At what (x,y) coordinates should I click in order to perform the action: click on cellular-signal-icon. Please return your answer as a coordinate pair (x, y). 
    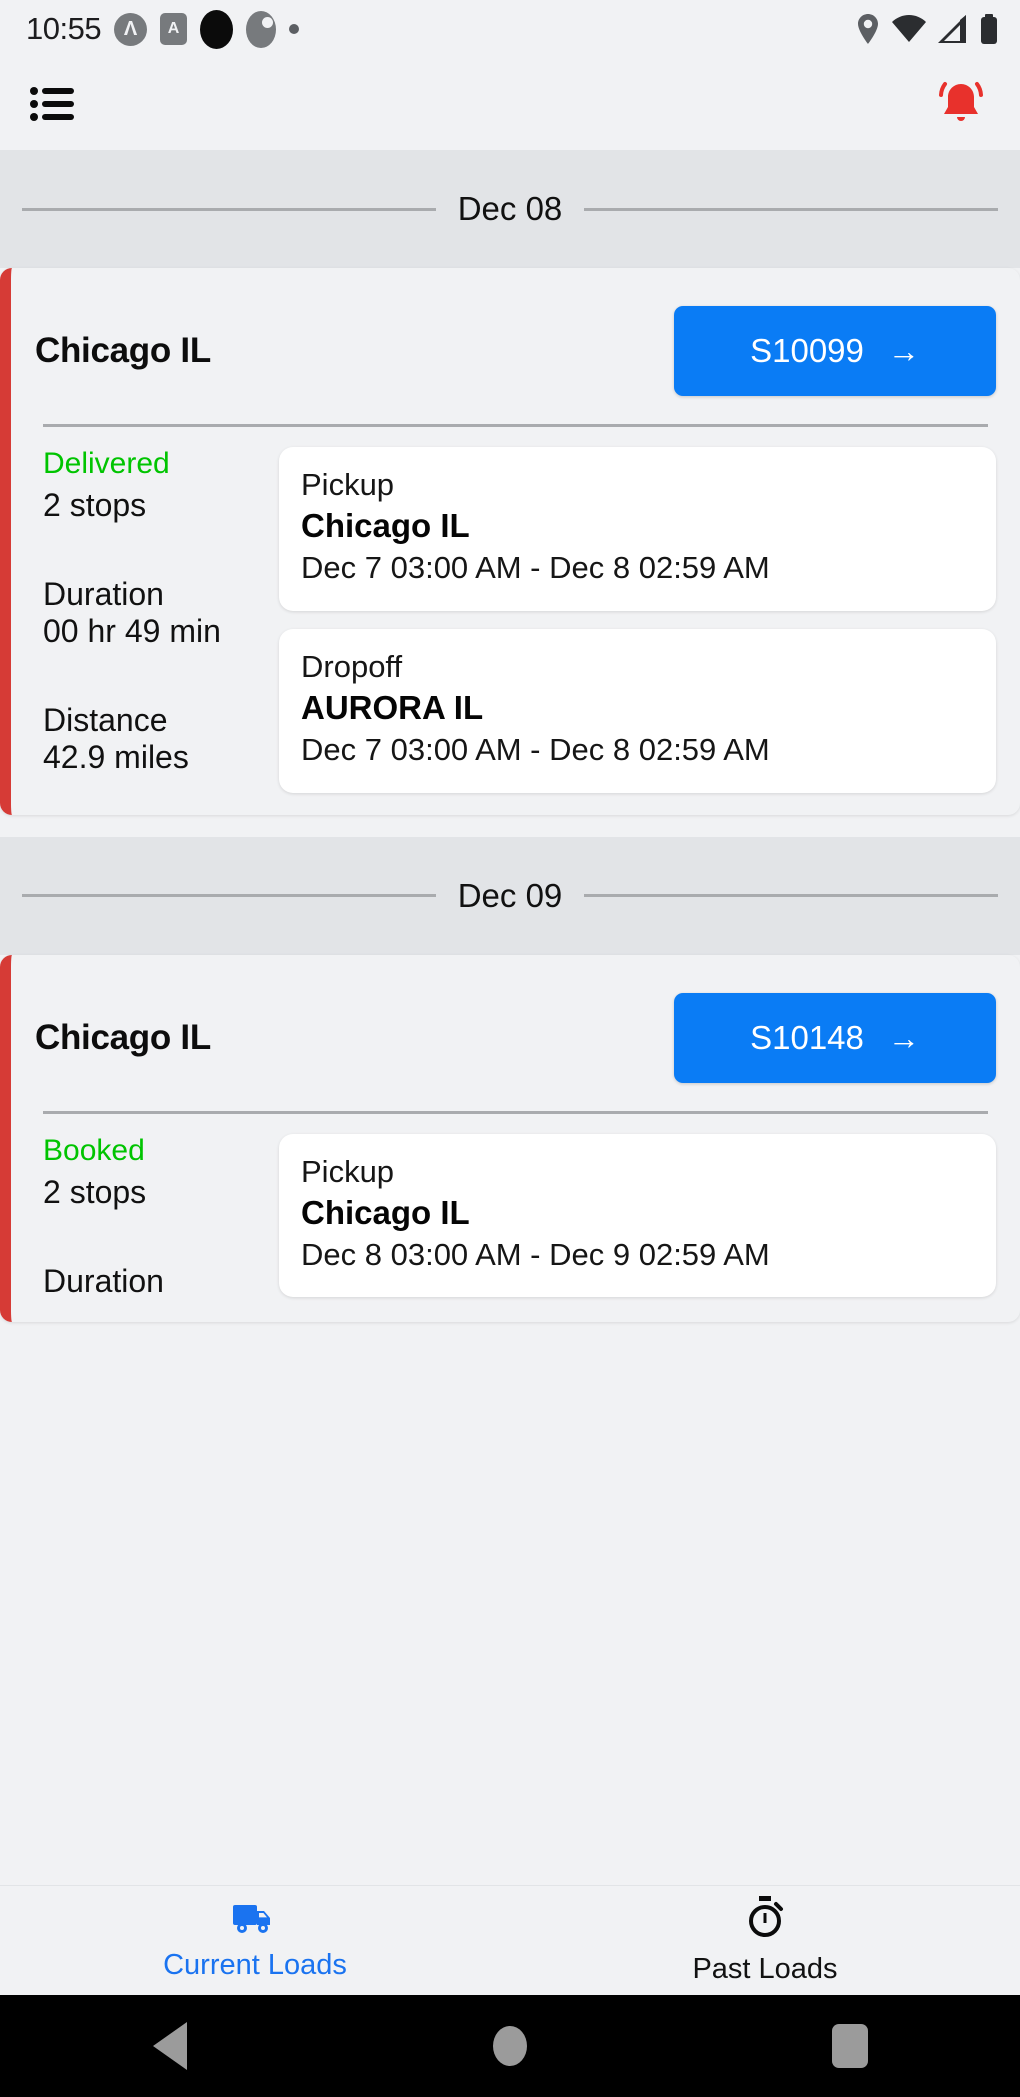
    Looking at the image, I should click on (953, 29).